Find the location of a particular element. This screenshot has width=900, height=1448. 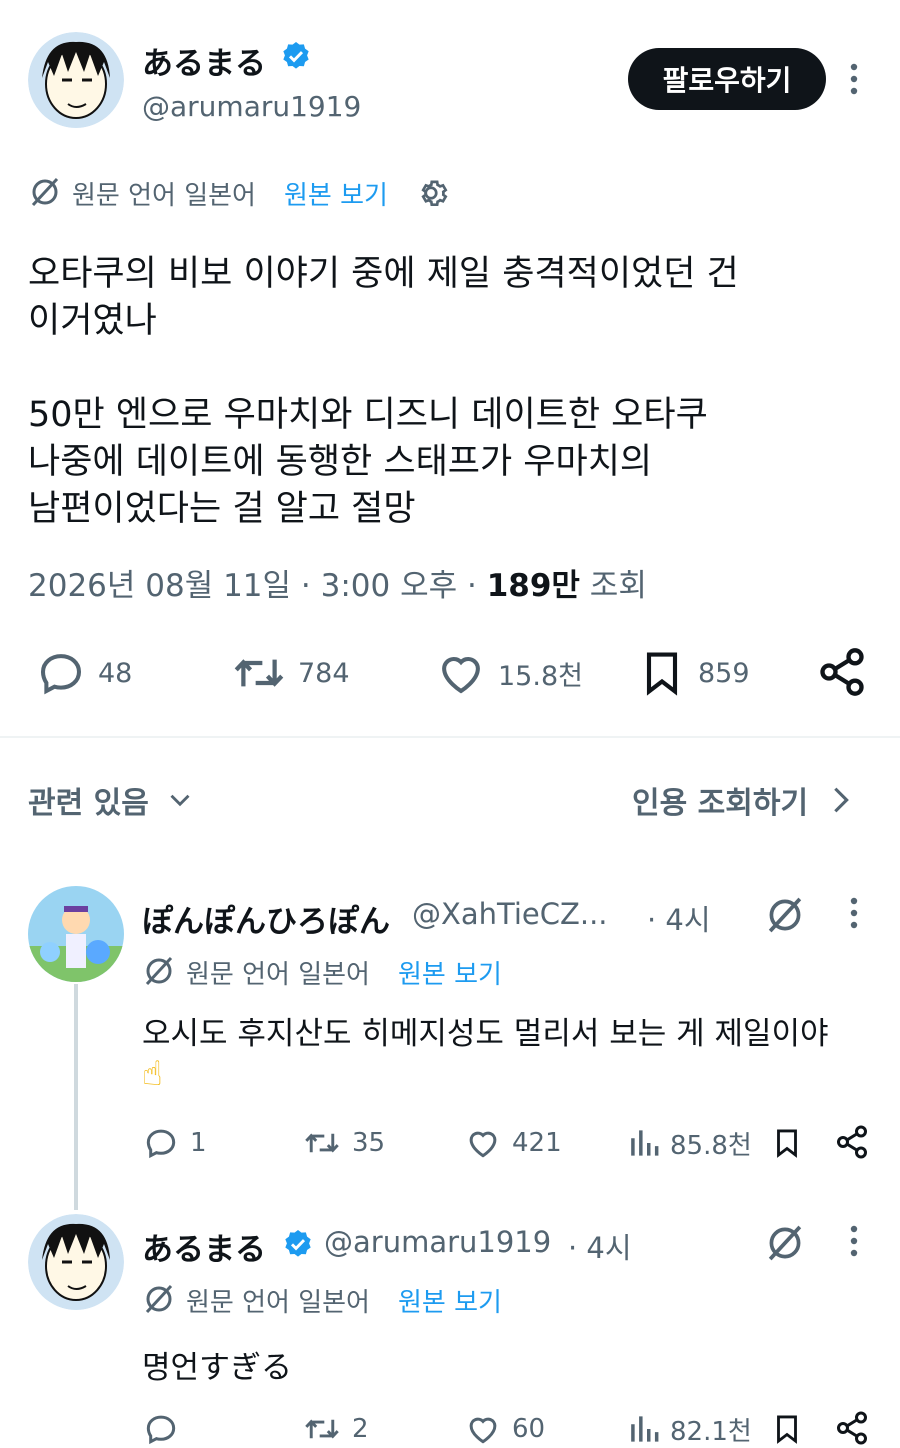

repost-button: 2 is located at coordinates (335, 1429).